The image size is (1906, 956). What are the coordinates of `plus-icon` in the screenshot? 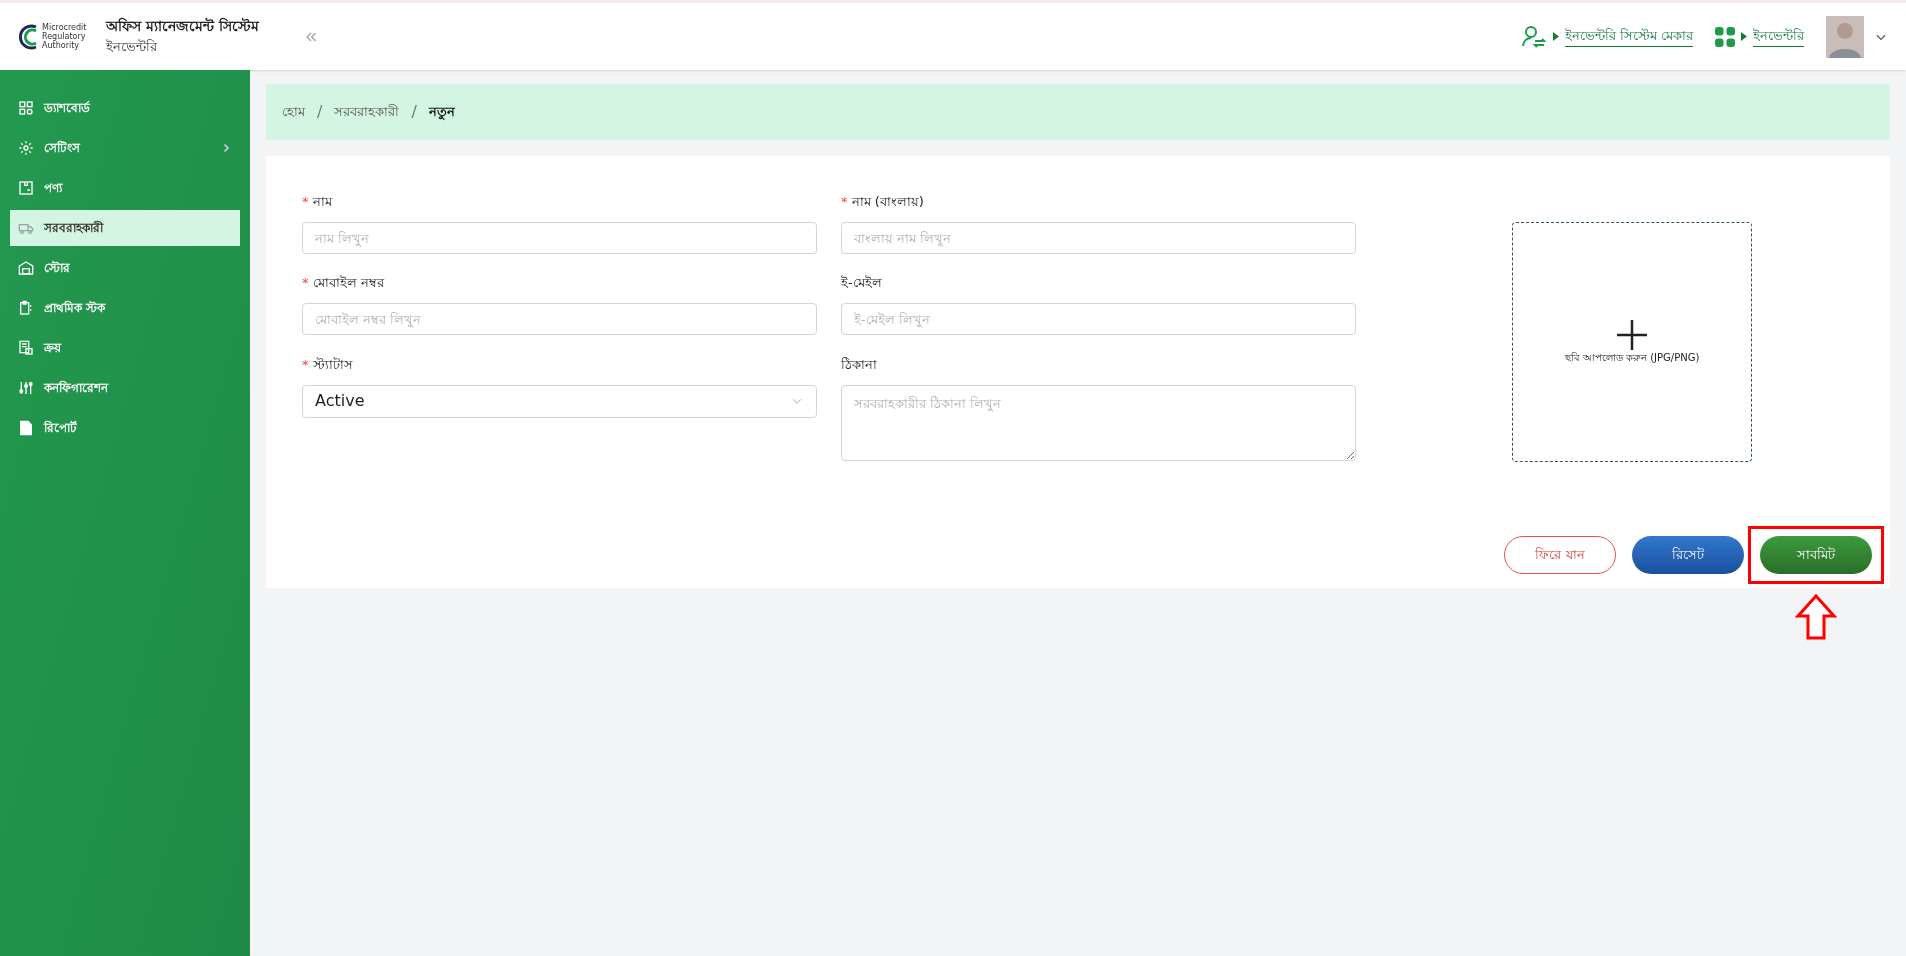 It's located at (1632, 334).